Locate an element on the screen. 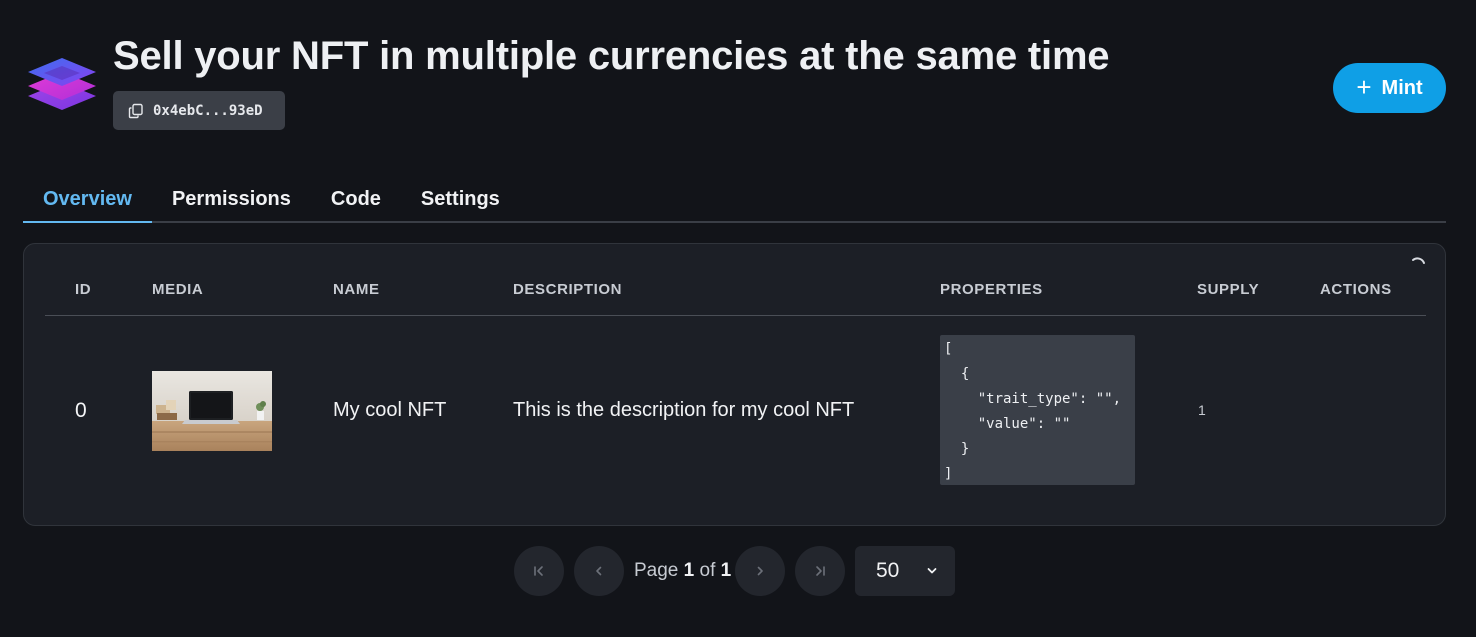  column-header-description: DESCRIPTION is located at coordinates (568, 289).